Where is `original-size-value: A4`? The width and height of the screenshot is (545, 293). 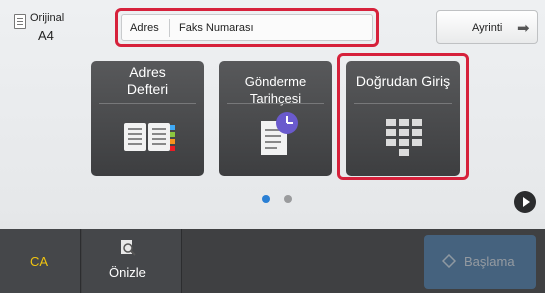
original-size-value: A4 is located at coordinates (46, 35).